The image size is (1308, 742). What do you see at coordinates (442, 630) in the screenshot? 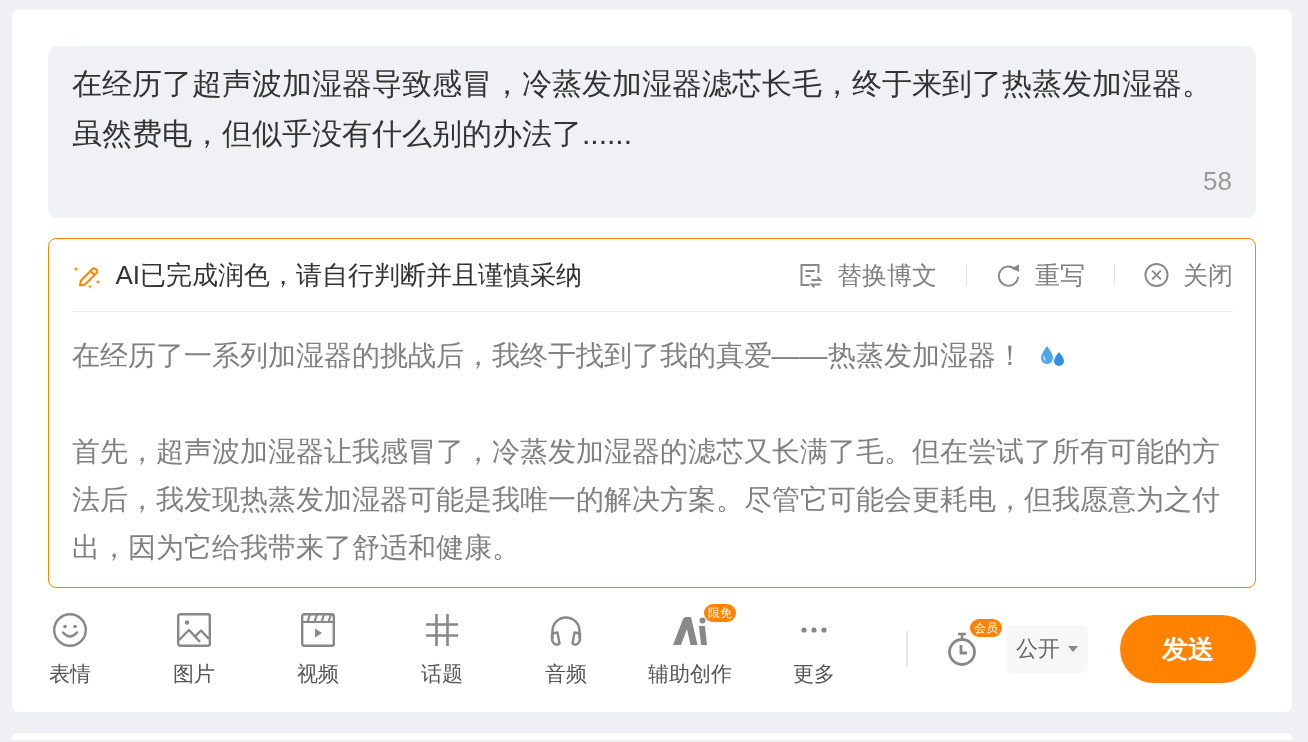
I see `hash-icon` at bounding box center [442, 630].